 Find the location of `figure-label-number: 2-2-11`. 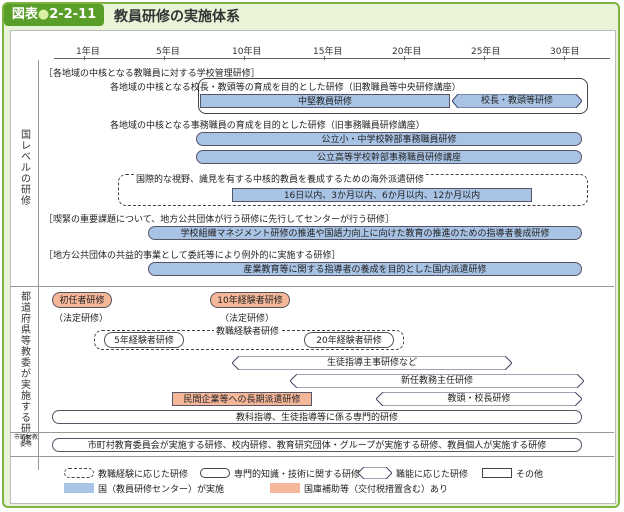

figure-label-number: 2-2-11 is located at coordinates (73, 14).